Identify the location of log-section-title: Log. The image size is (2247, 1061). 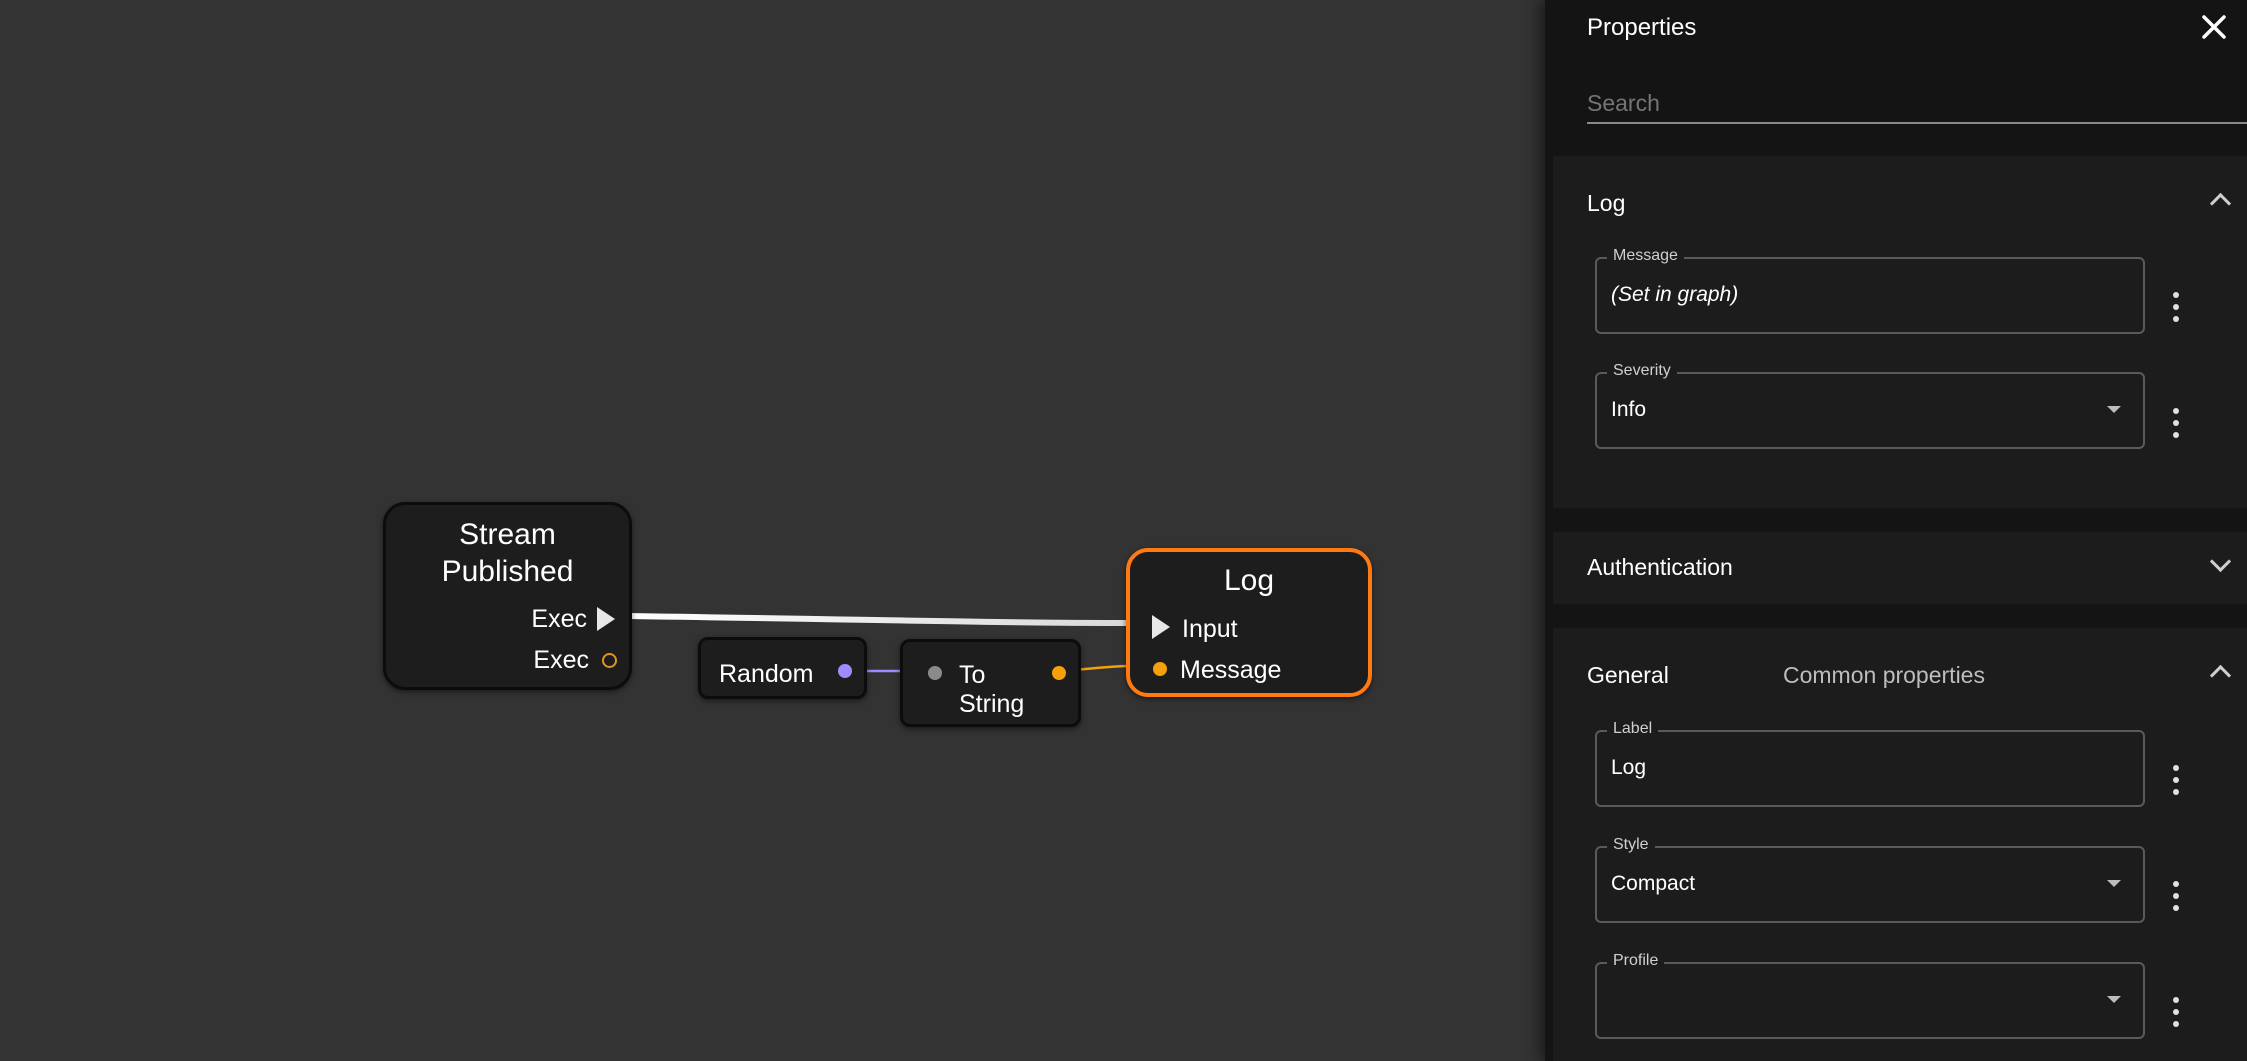
(1606, 203).